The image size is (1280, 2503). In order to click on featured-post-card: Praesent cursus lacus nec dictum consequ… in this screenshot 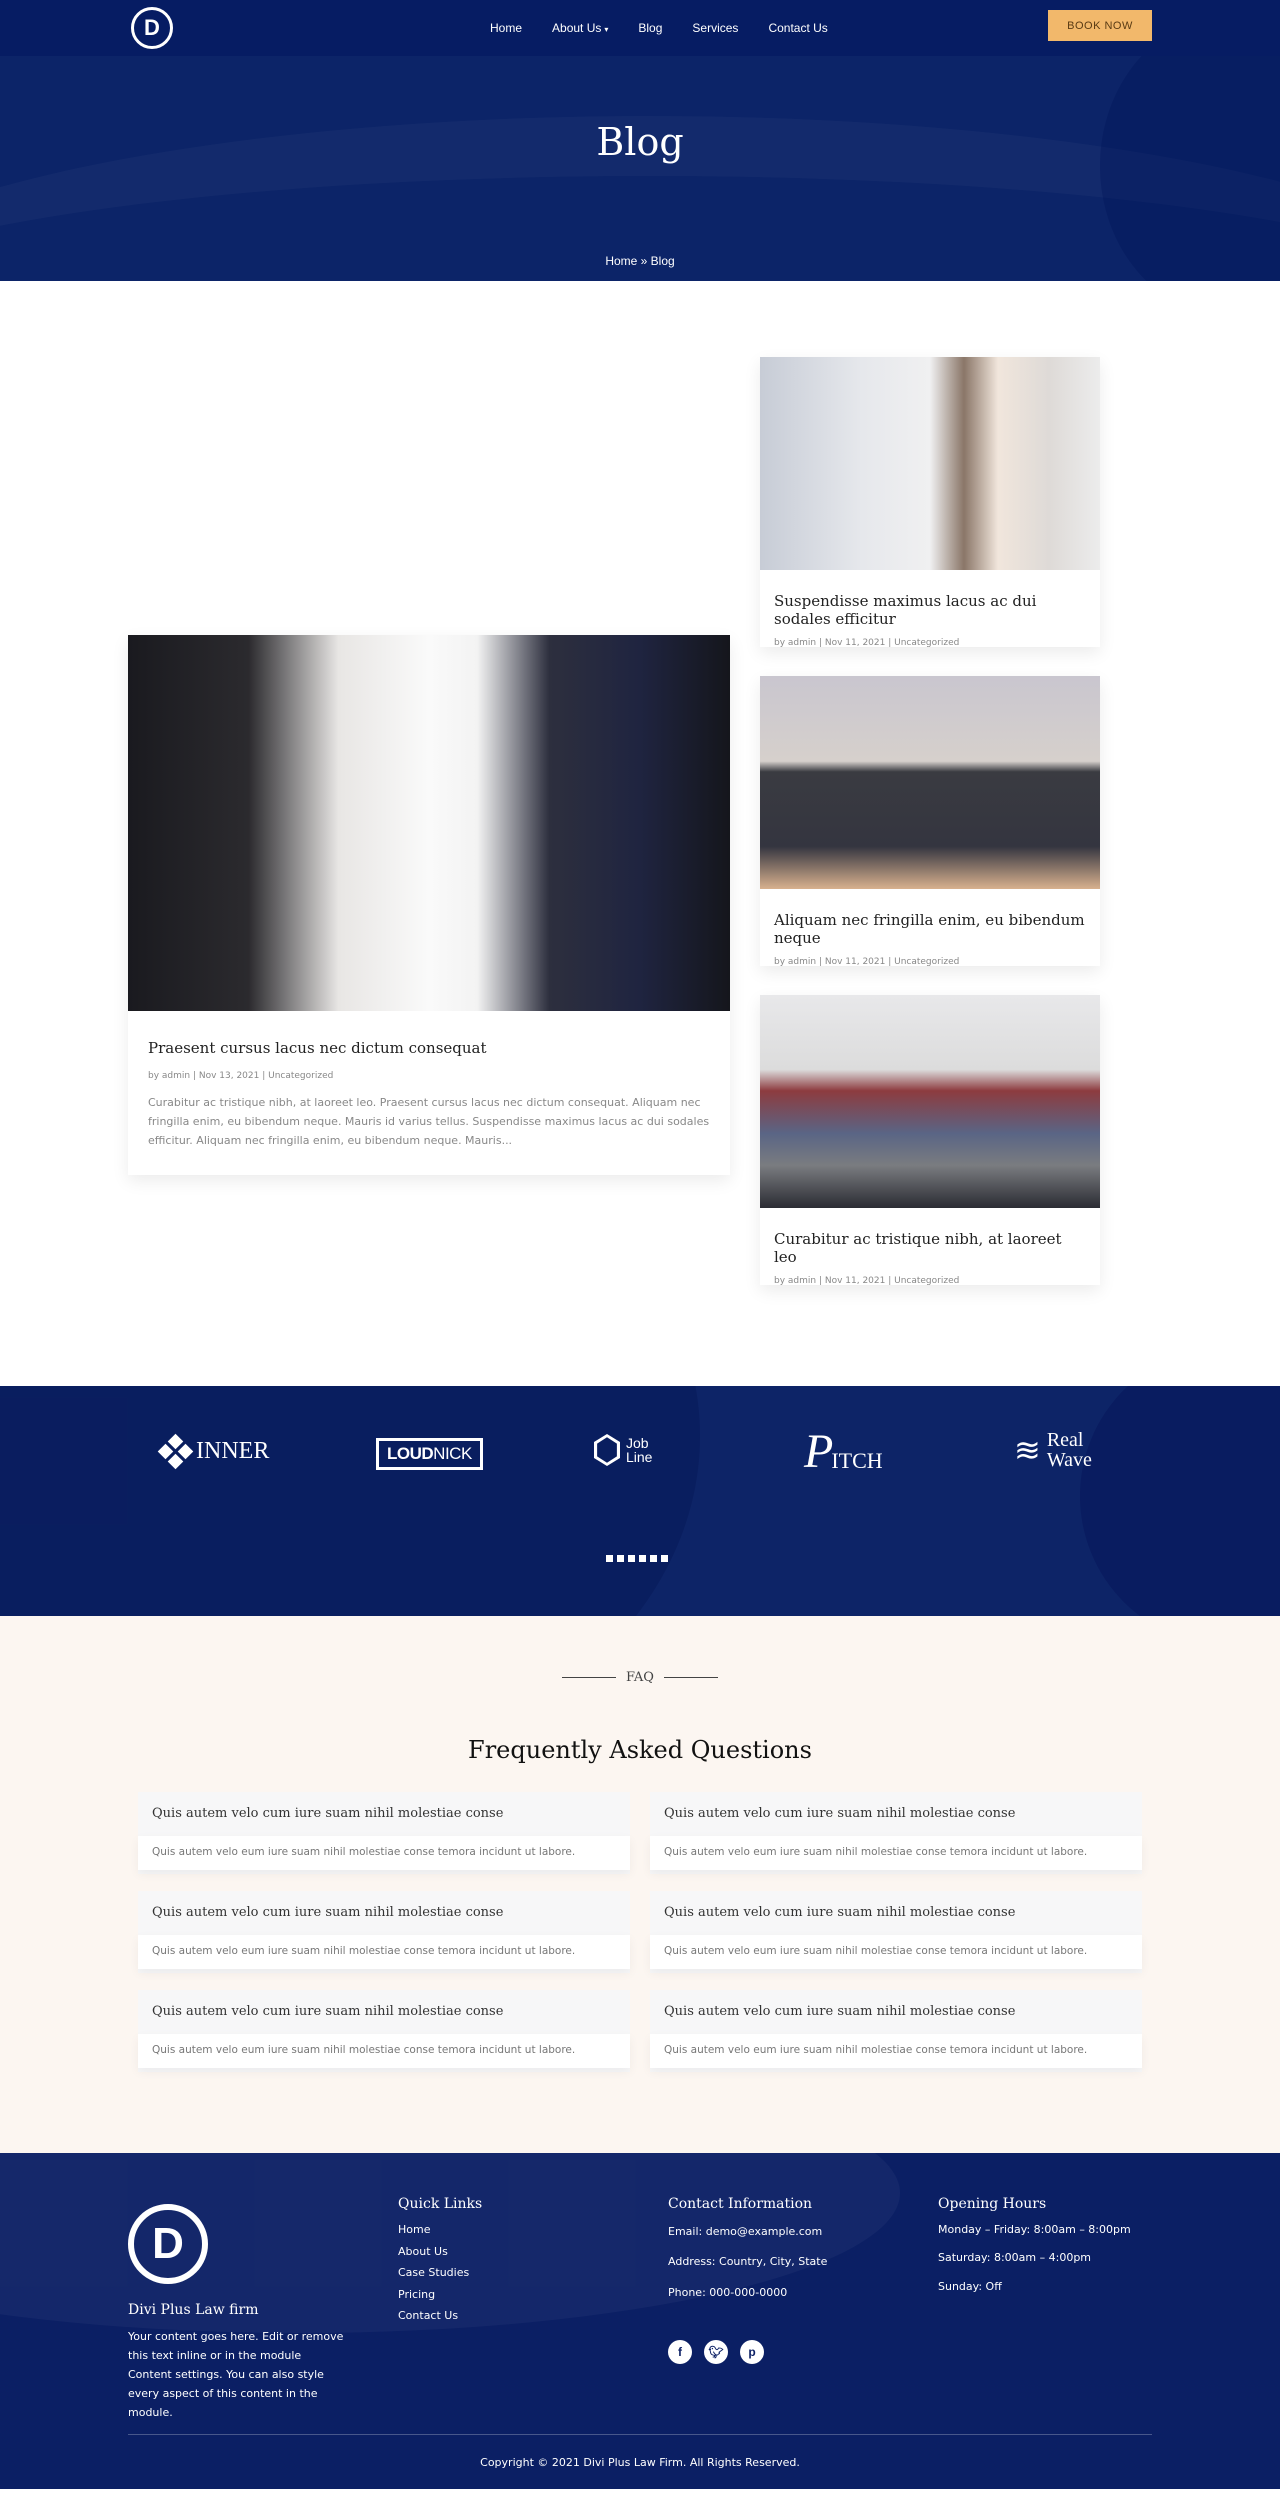, I will do `click(429, 905)`.